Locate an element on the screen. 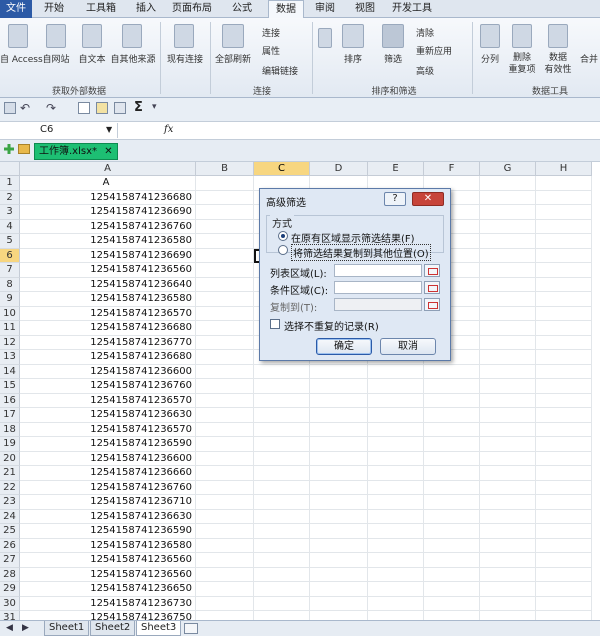 Image resolution: width=600 pixels, height=636 pixels. column-header: B is located at coordinates (225, 169).